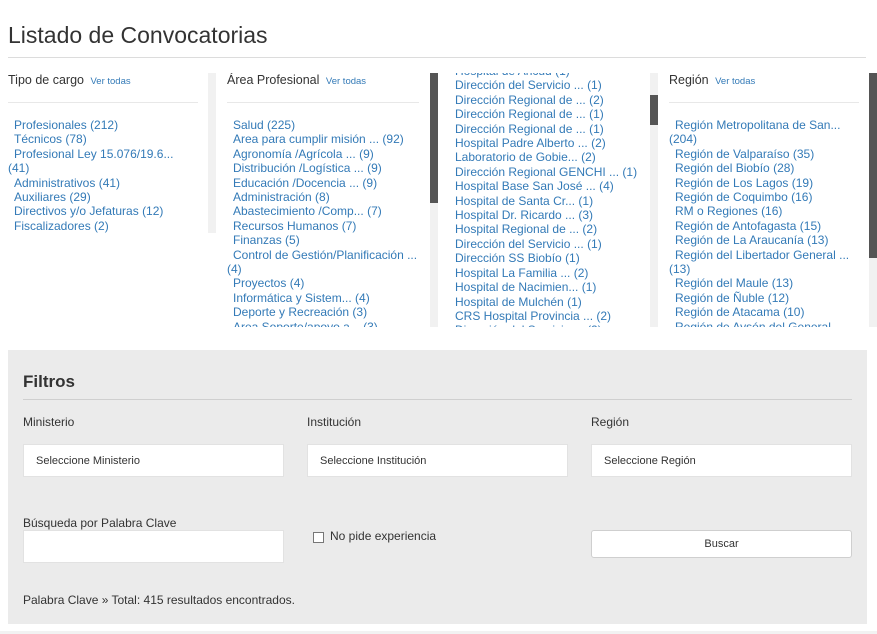  Describe the element at coordinates (721, 544) in the screenshot. I see `buscar-button: Buscar` at that location.